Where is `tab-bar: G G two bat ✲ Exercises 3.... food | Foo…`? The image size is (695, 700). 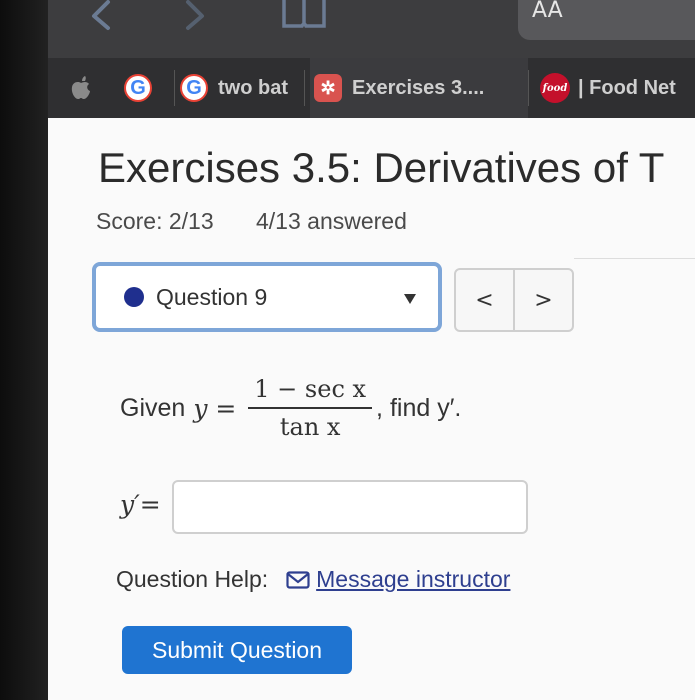 tab-bar: G G two bat ✲ Exercises 3.... food | Foo… is located at coordinates (371, 88).